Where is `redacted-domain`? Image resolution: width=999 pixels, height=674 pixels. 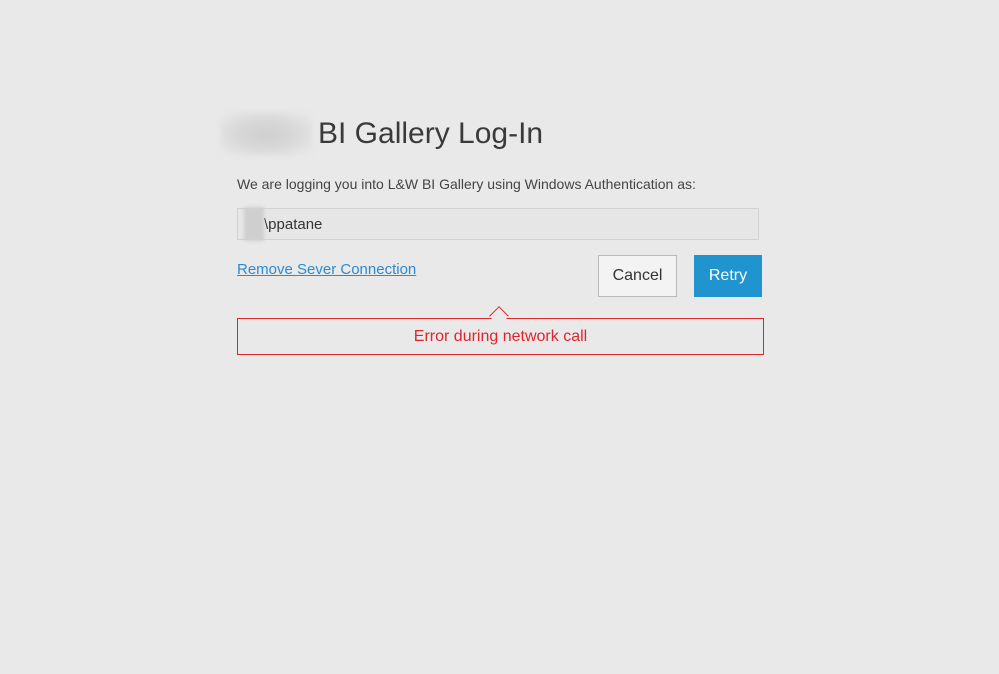
redacted-domain is located at coordinates (254, 224).